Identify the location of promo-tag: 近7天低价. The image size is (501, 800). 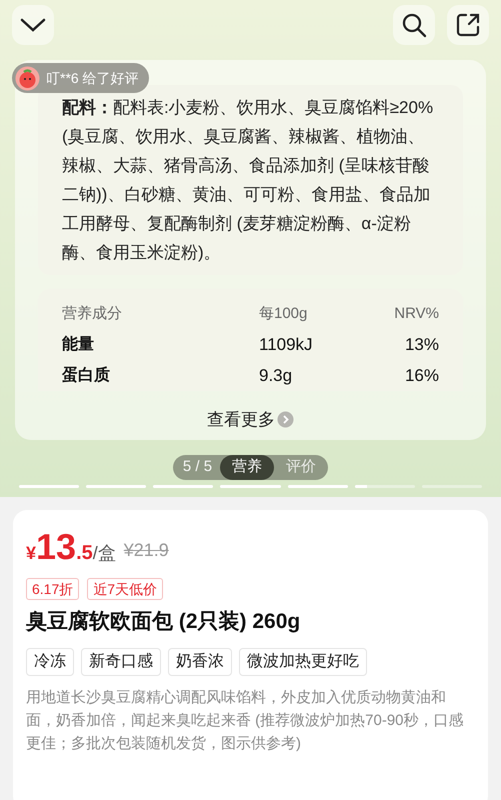
(125, 589).